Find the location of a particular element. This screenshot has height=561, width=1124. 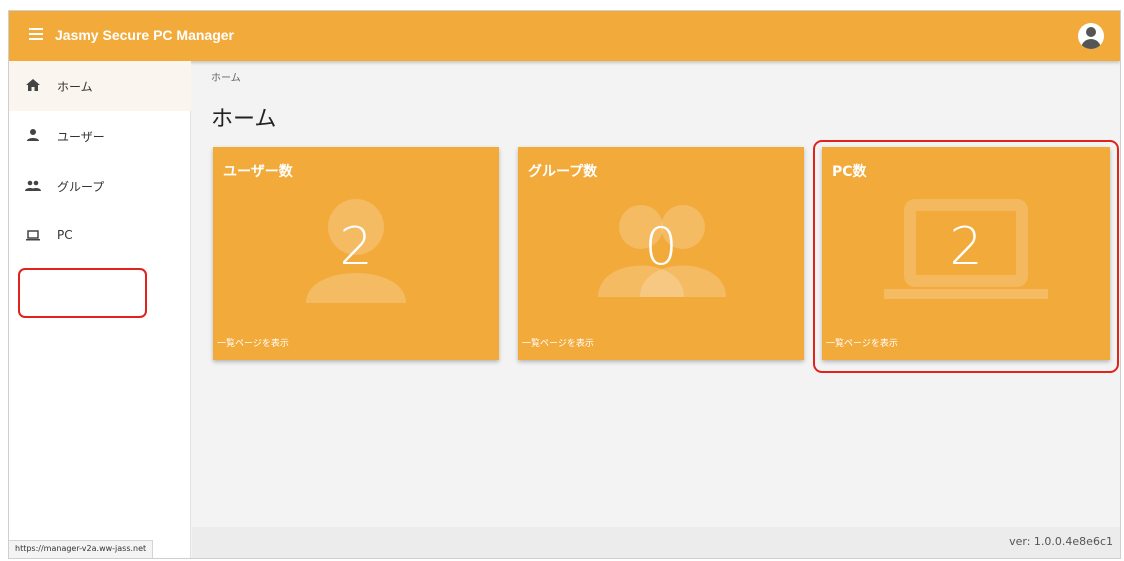

sidebar-item-label: グループ is located at coordinates (81, 187).